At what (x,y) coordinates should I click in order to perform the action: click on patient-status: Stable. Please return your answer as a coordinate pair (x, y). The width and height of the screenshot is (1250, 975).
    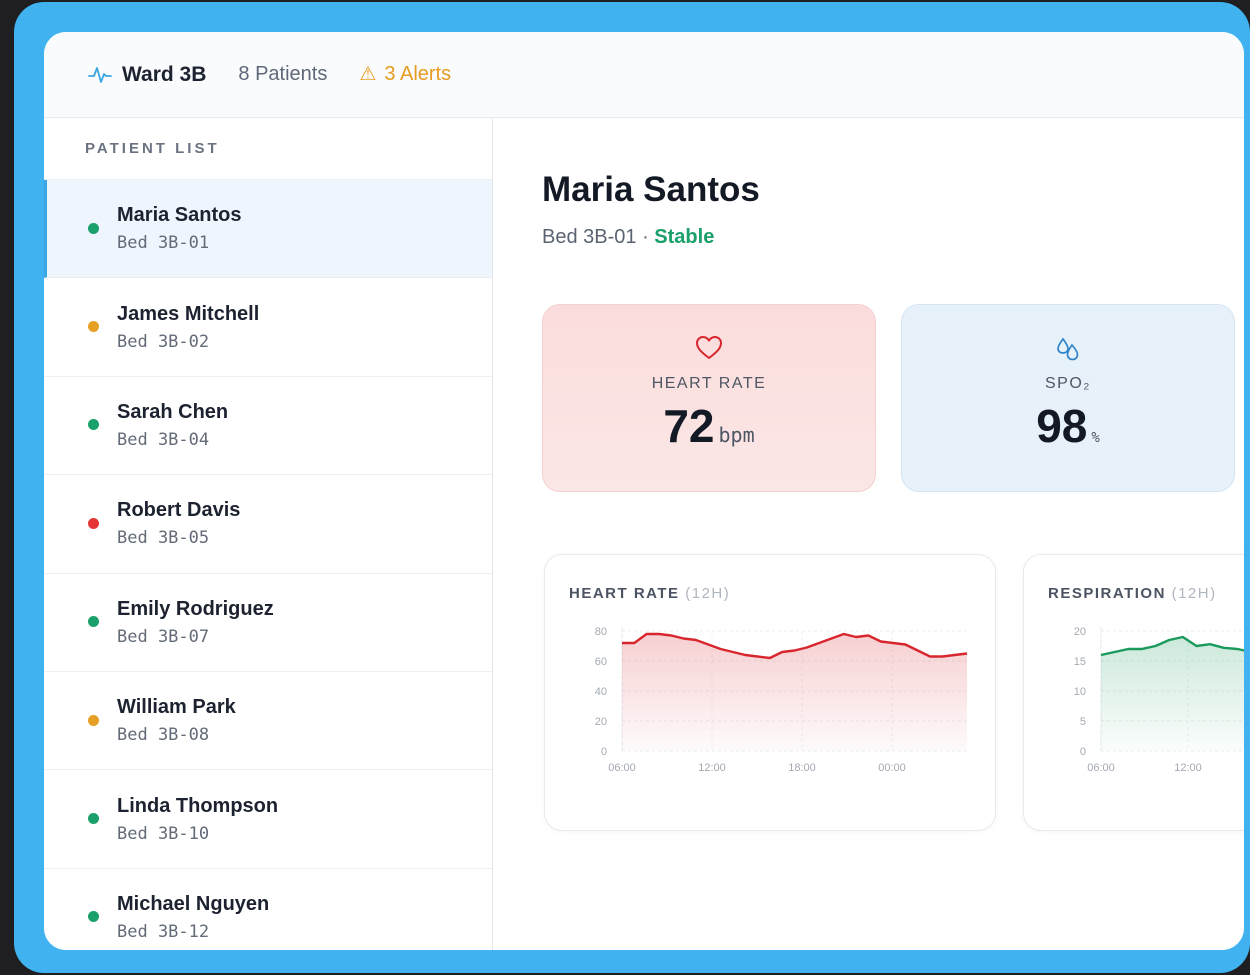
    Looking at the image, I should click on (684, 237).